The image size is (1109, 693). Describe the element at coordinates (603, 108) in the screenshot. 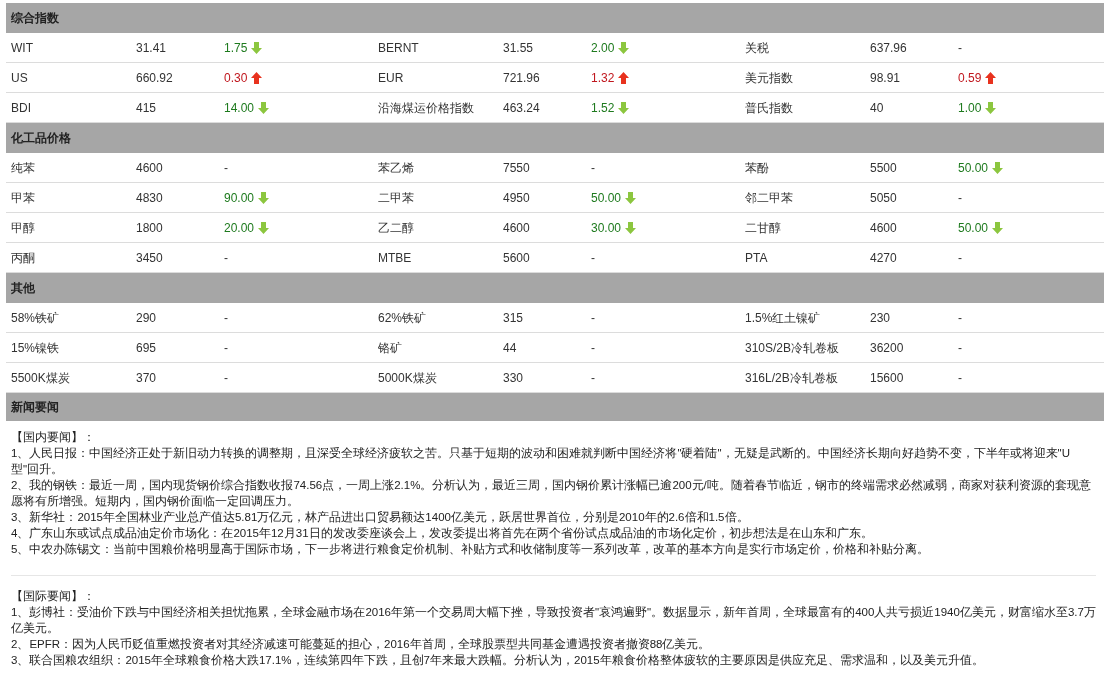

I see `item-change: 1.52` at that location.